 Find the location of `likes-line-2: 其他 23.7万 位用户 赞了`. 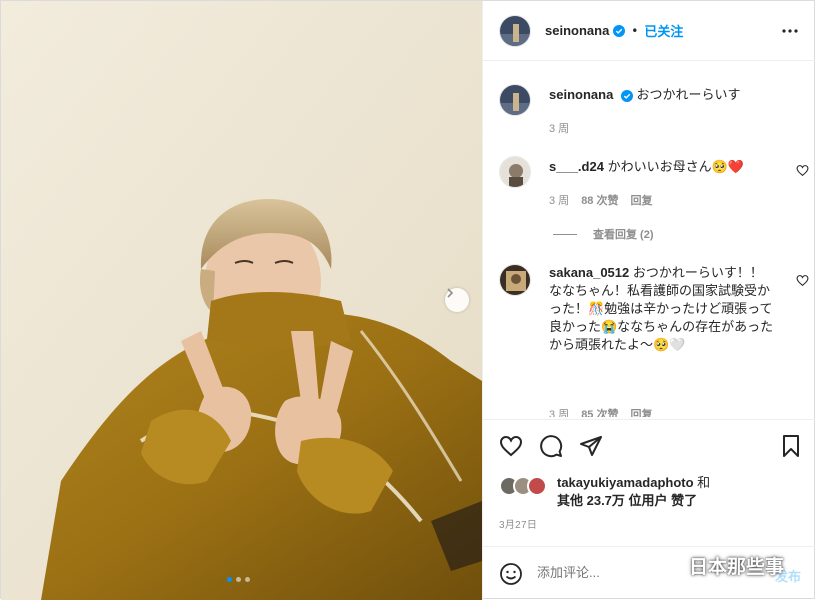

likes-line-2: 其他 23.7万 位用户 赞了 is located at coordinates (627, 501).